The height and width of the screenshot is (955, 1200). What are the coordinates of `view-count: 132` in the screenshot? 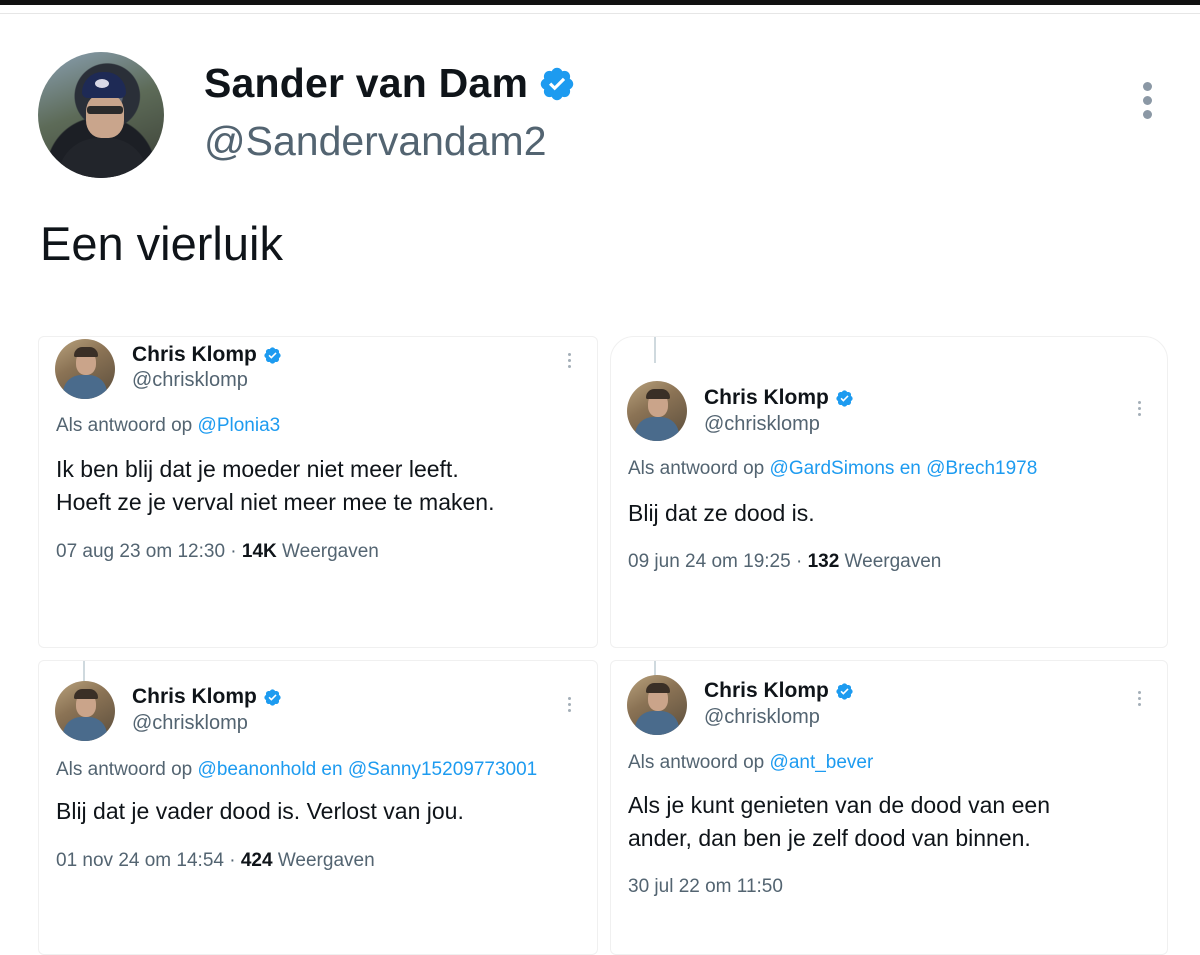 It's located at (823, 561).